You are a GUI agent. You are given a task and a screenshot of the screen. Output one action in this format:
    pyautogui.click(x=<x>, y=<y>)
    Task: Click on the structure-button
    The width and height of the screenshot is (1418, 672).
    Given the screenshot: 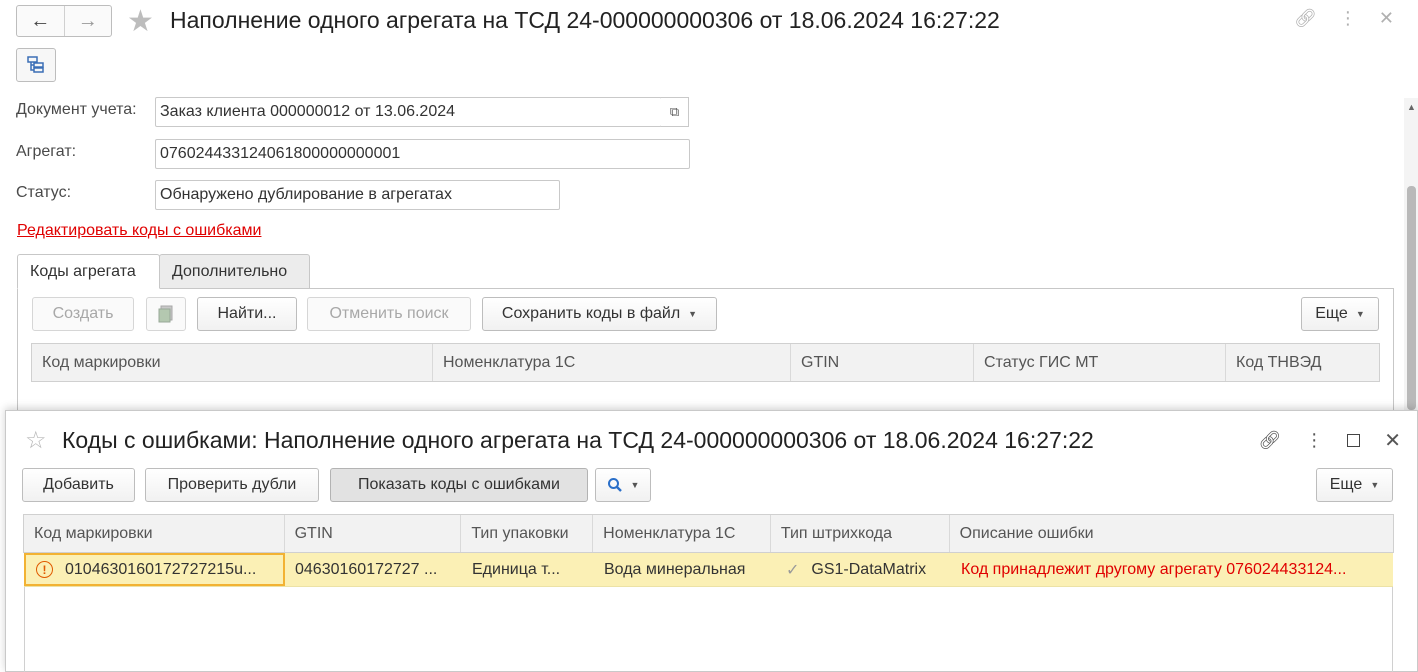 What is the action you would take?
    pyautogui.click(x=36, y=65)
    